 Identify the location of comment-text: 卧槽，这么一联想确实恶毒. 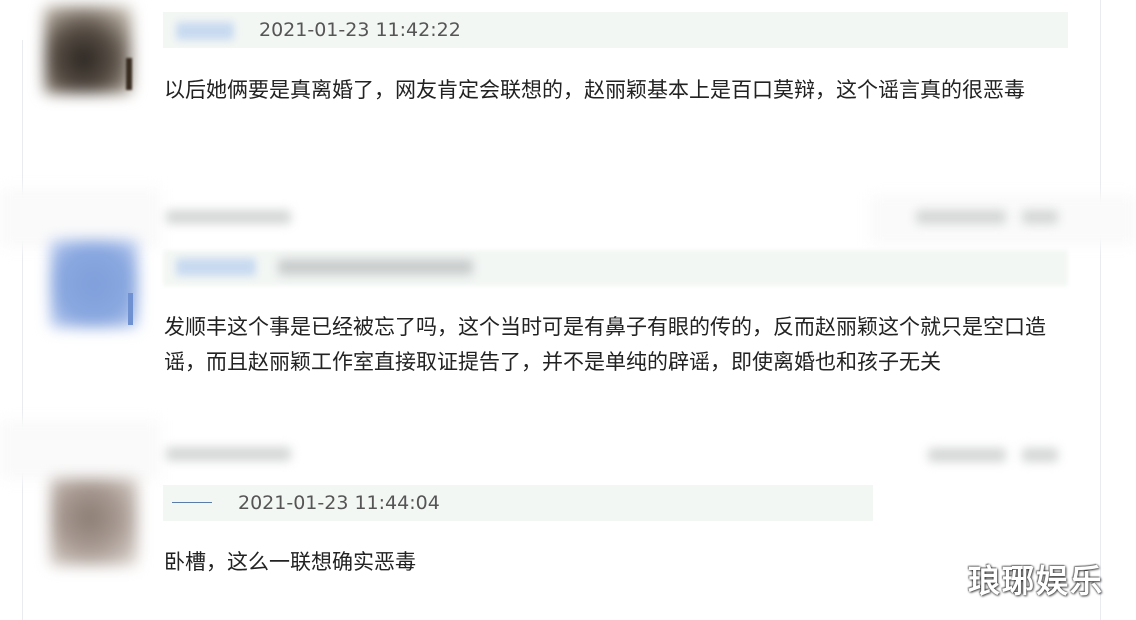
(290, 562).